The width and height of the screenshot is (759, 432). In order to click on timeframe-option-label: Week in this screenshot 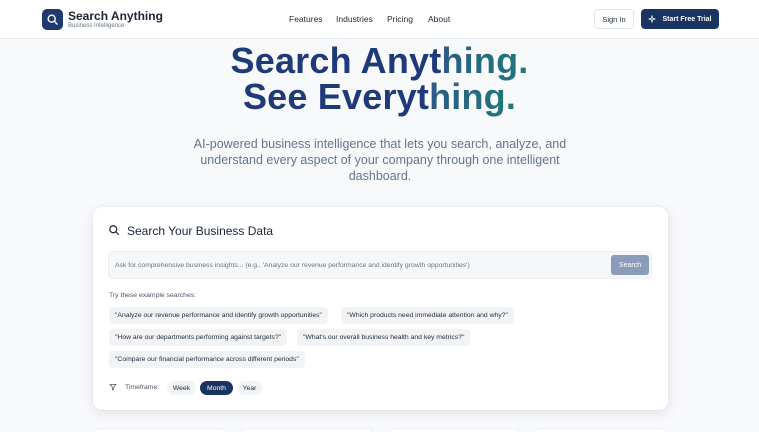, I will do `click(181, 388)`.